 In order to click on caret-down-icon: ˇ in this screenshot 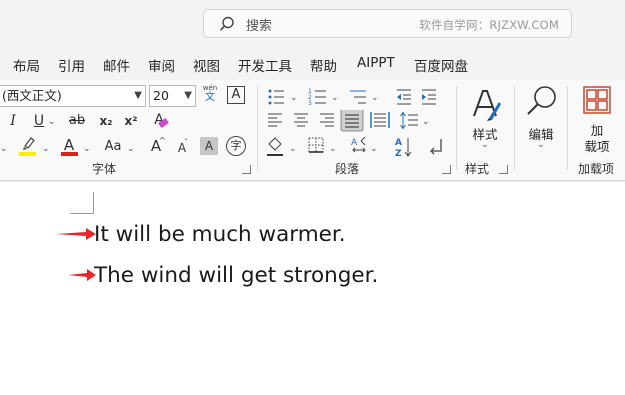, I will do `click(186, 142)`.